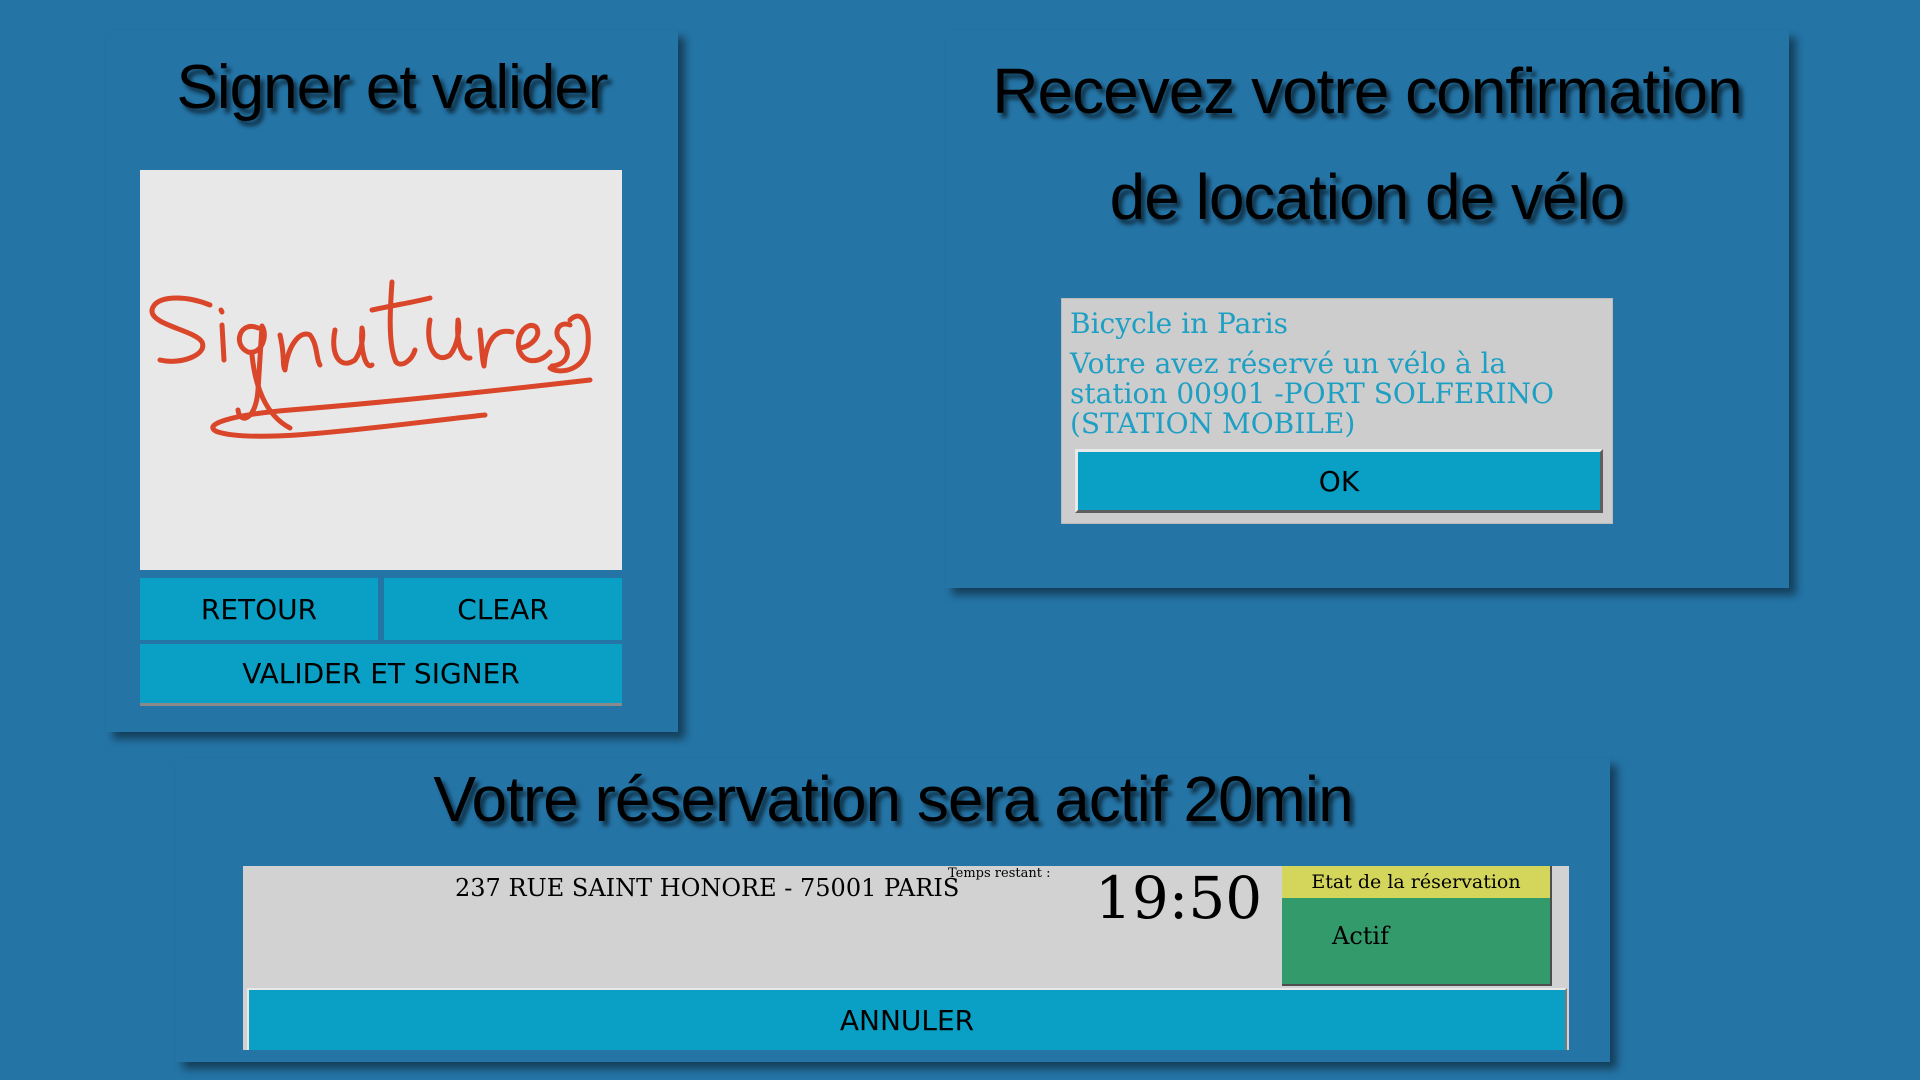  What do you see at coordinates (999, 873) in the screenshot?
I see `time-remaining-label: Temps restant :` at bounding box center [999, 873].